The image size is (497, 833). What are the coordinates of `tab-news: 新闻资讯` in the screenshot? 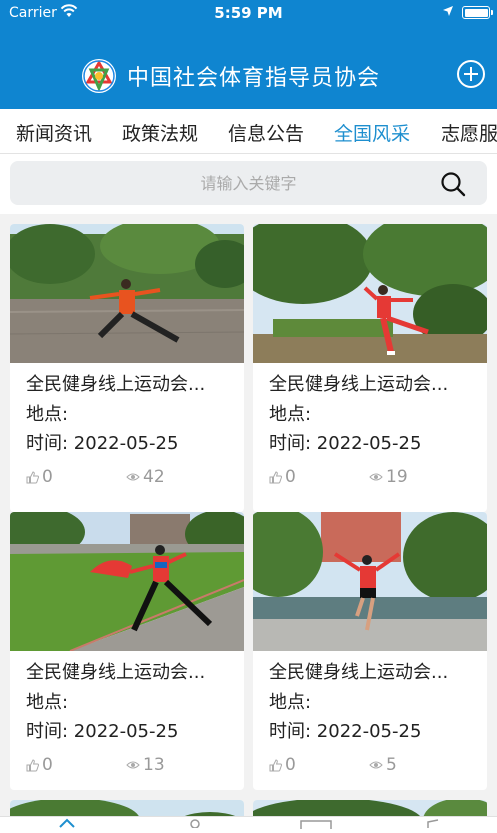 It's located at (54, 132).